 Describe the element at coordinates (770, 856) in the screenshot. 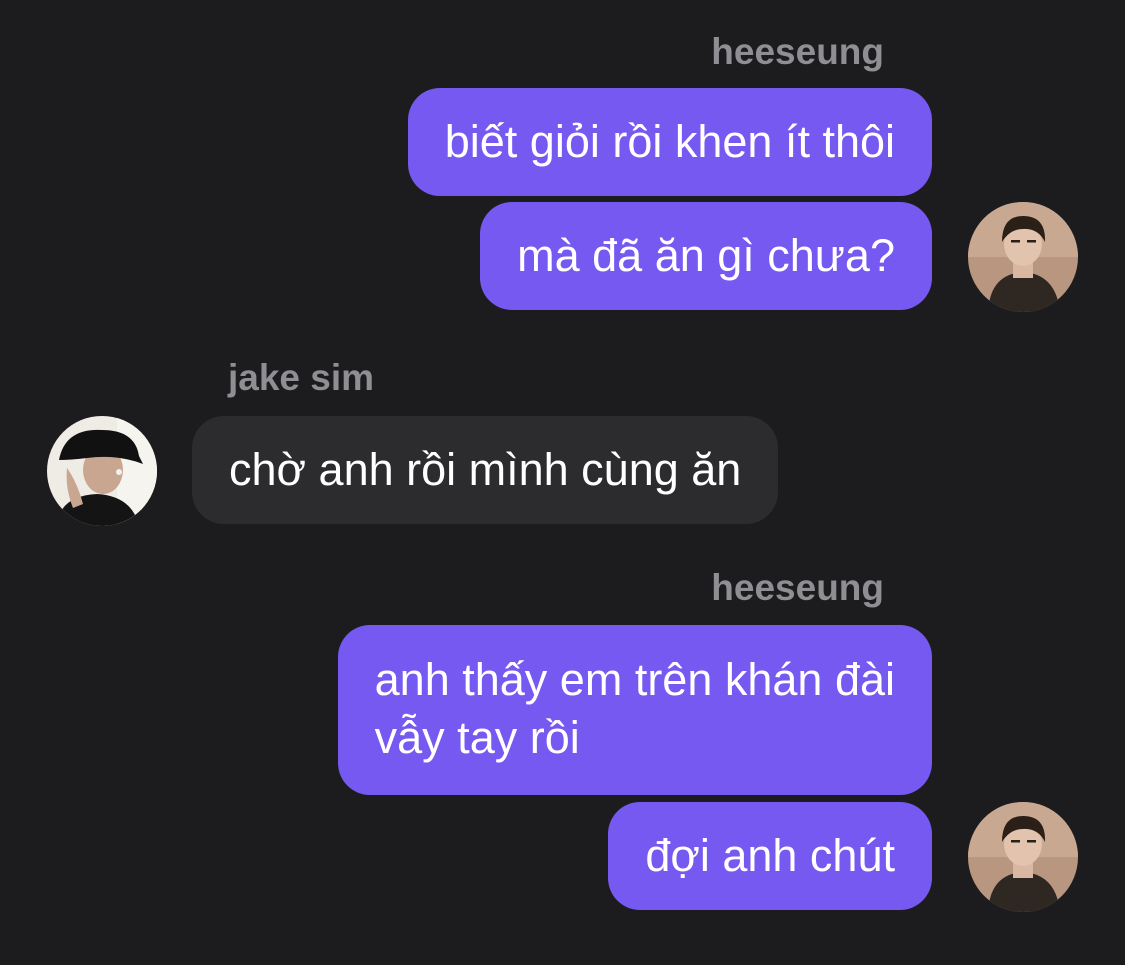

I see `message-bubble: đợi anh chút` at that location.